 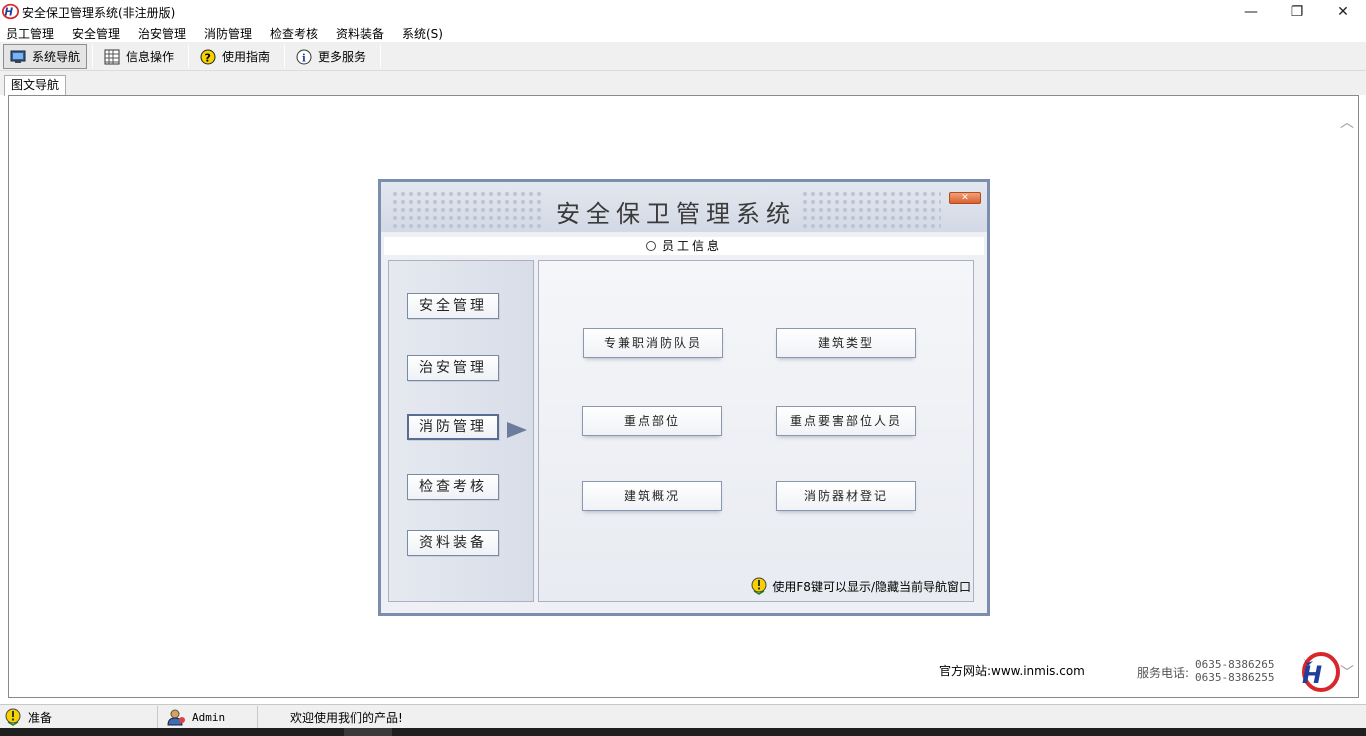 What do you see at coordinates (1343, 11) in the screenshot?
I see `close-button: ✕` at bounding box center [1343, 11].